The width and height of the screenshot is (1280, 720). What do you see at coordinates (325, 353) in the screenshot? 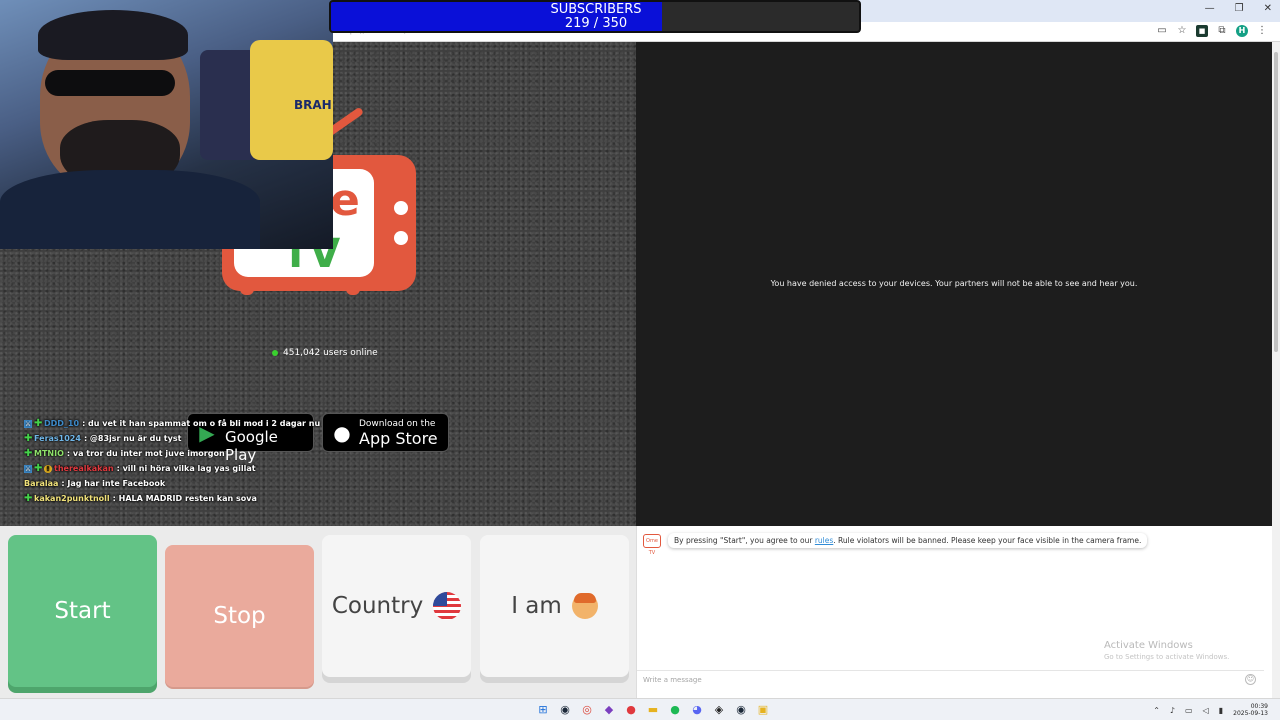
I see `users-online-indicator: 451,042 users online` at bounding box center [325, 353].